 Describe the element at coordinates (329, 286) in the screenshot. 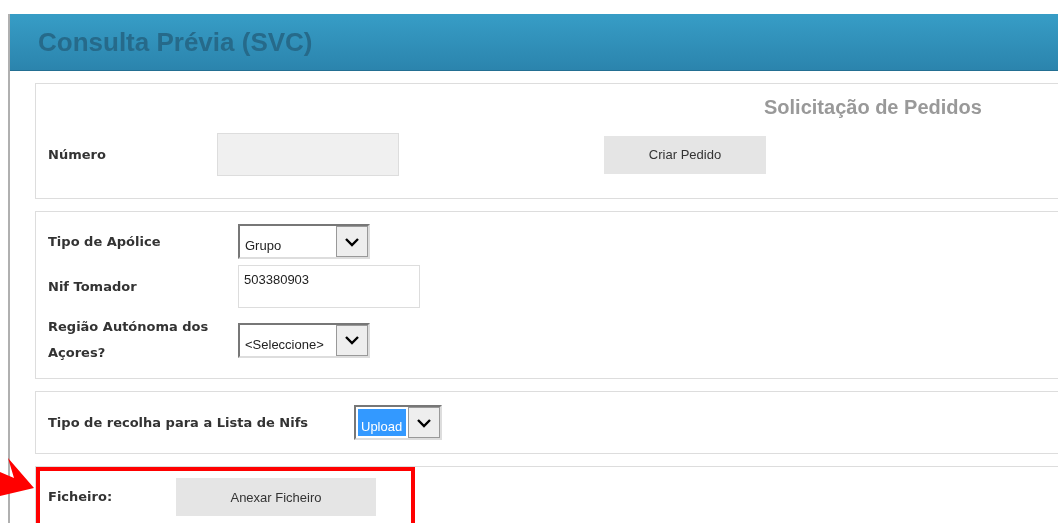

I see `nif-field: 503380903` at that location.